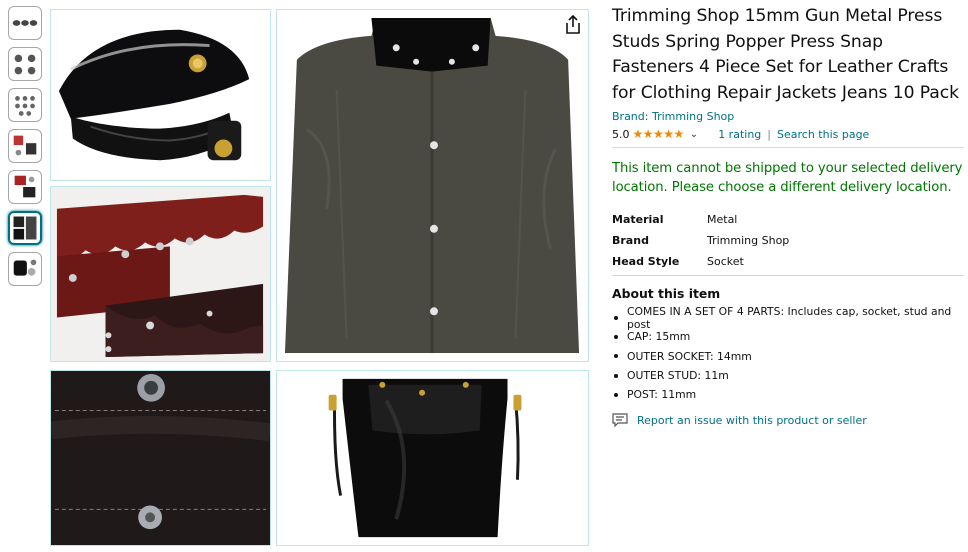 The image size is (968, 552). What do you see at coordinates (788, 394) in the screenshot?
I see `list-item: POST: 11mm` at bounding box center [788, 394].